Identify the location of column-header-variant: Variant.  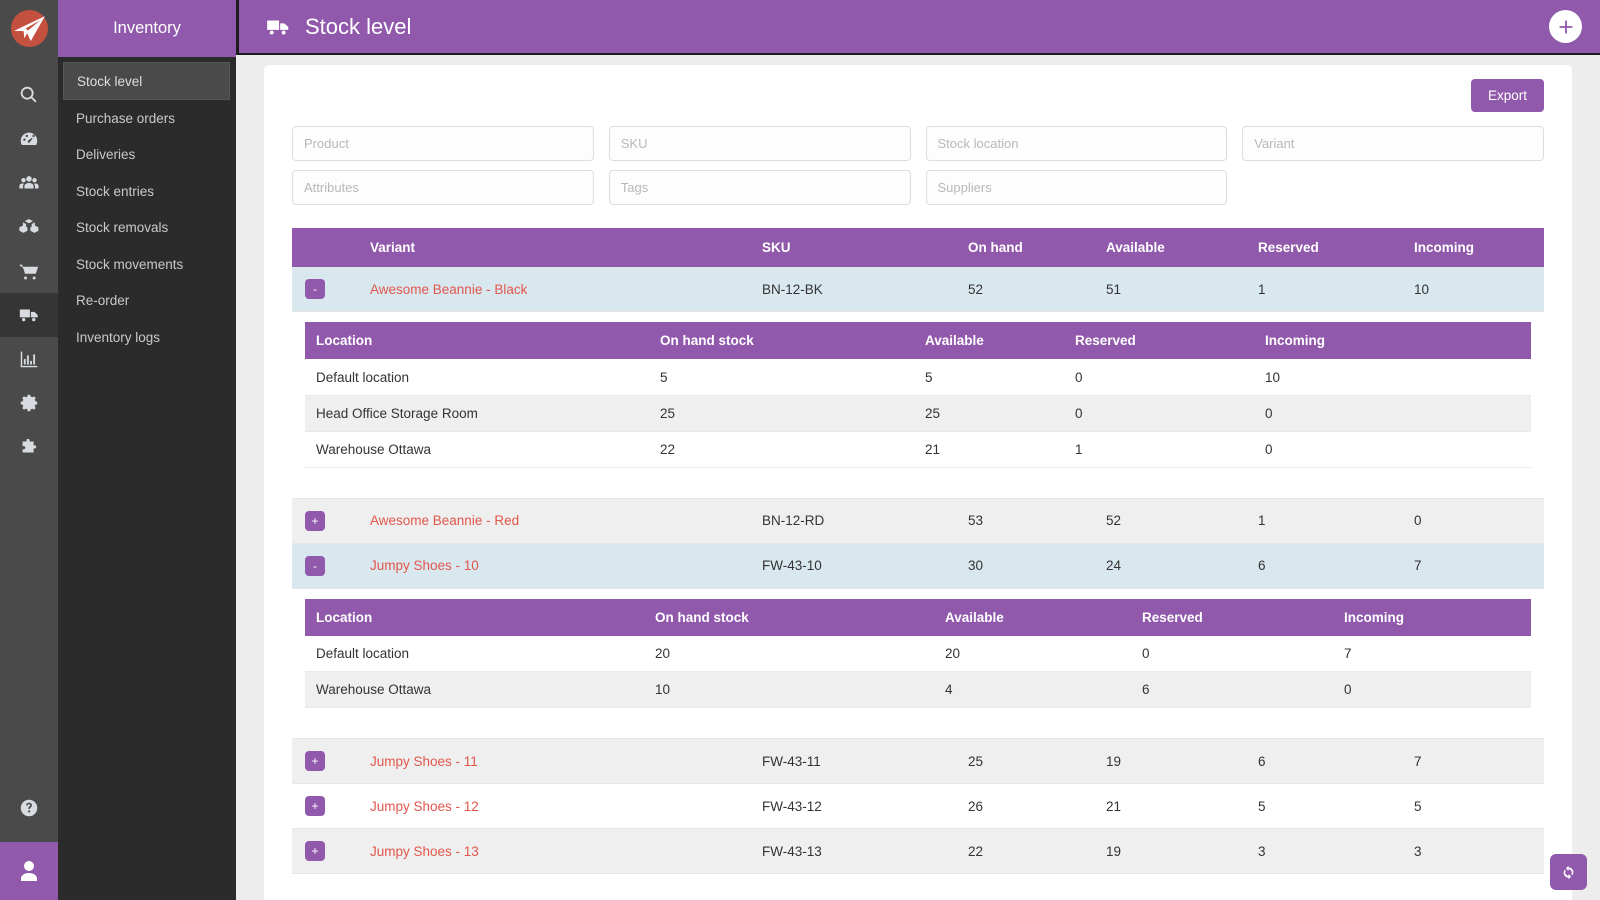
(566, 248).